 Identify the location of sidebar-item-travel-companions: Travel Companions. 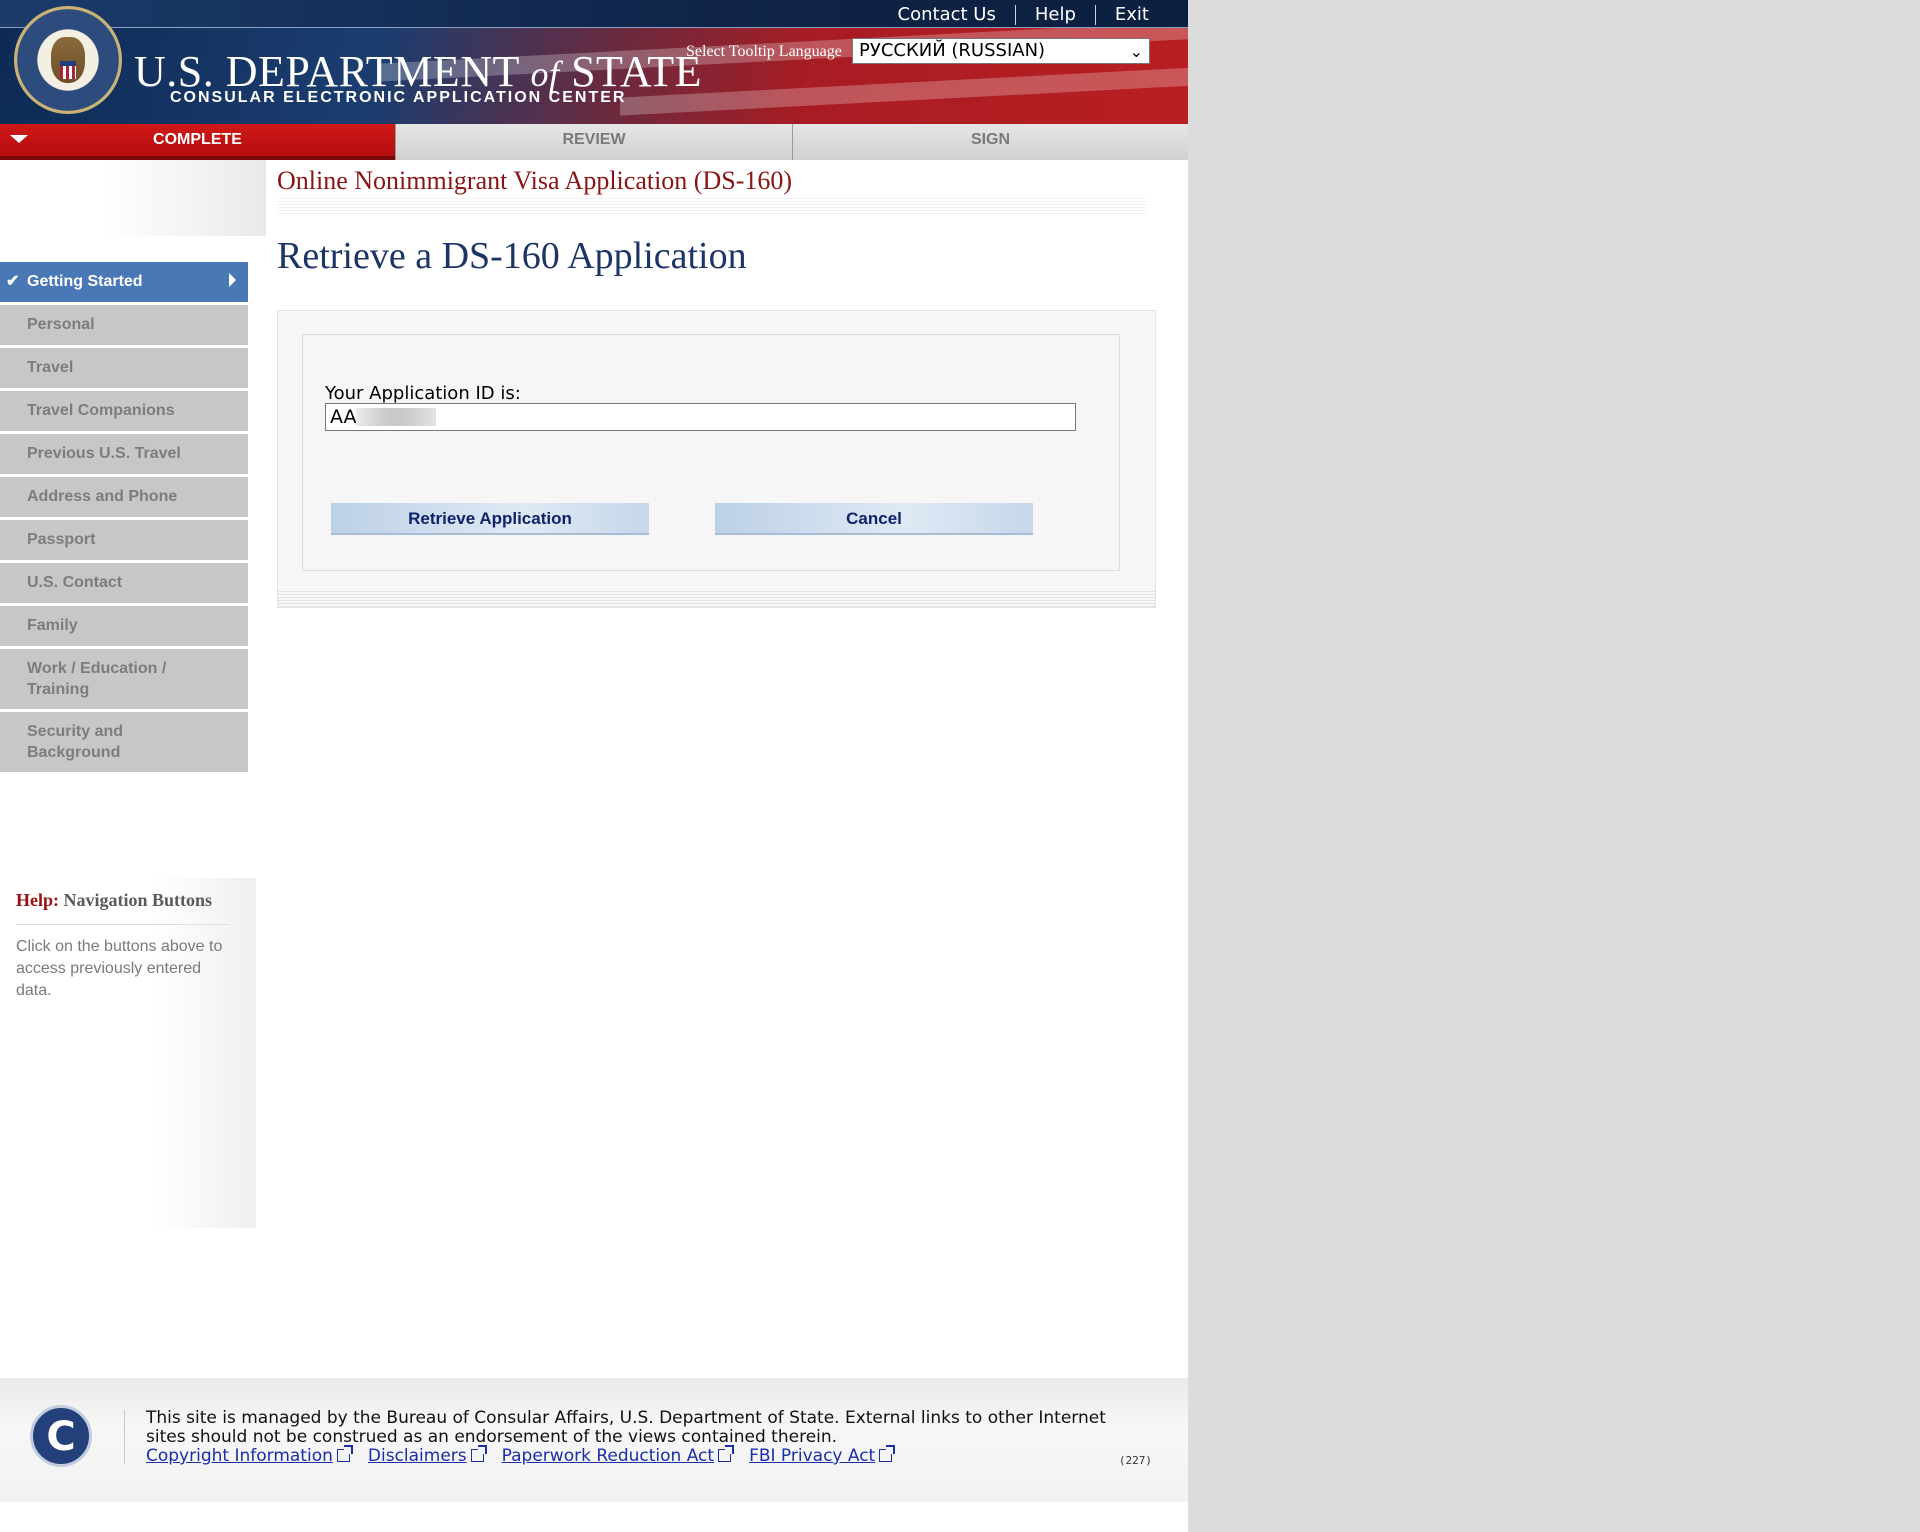
(124, 411).